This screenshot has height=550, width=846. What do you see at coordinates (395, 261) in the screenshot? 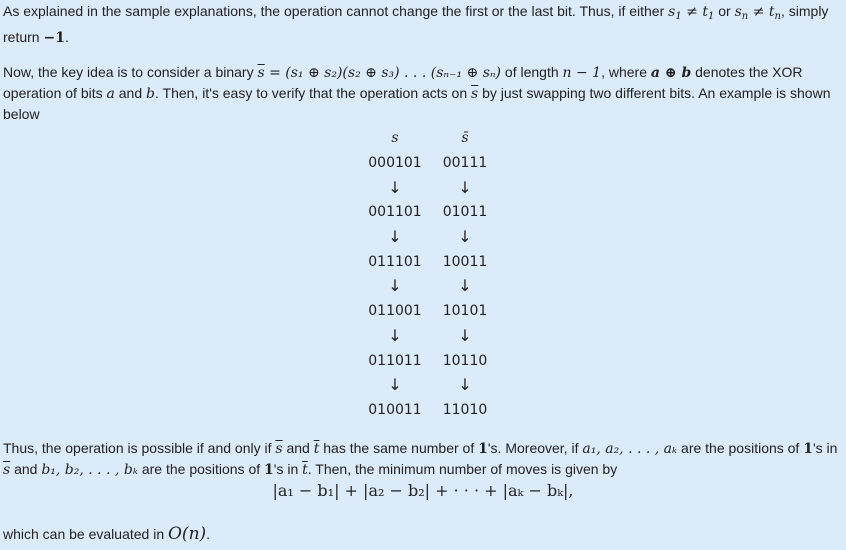
I see `cell-s: 011101` at bounding box center [395, 261].